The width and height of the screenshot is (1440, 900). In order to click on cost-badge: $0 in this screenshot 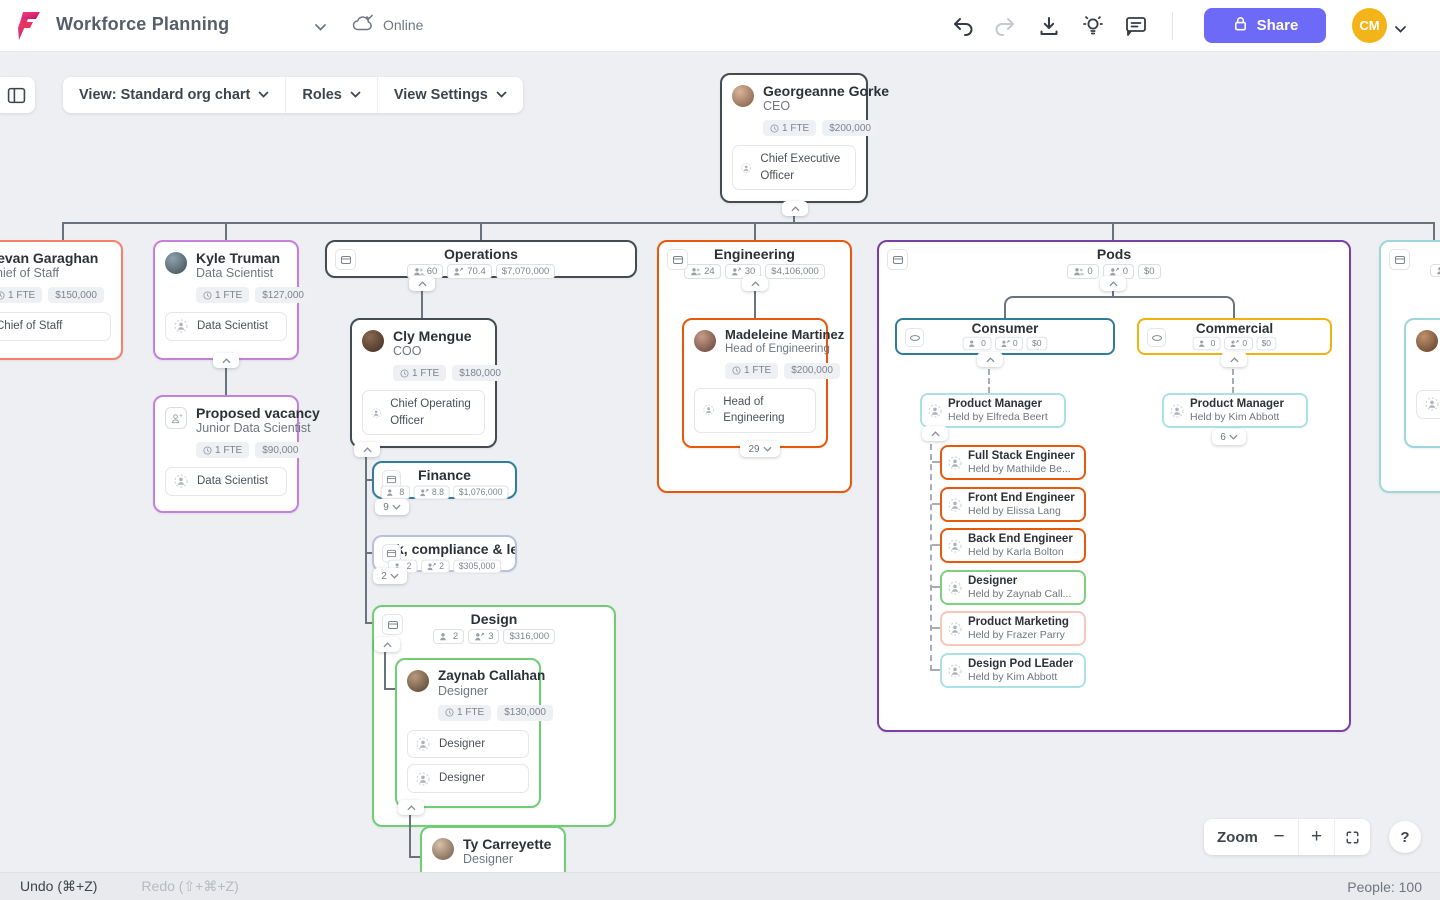, I will do `click(1036, 343)`.